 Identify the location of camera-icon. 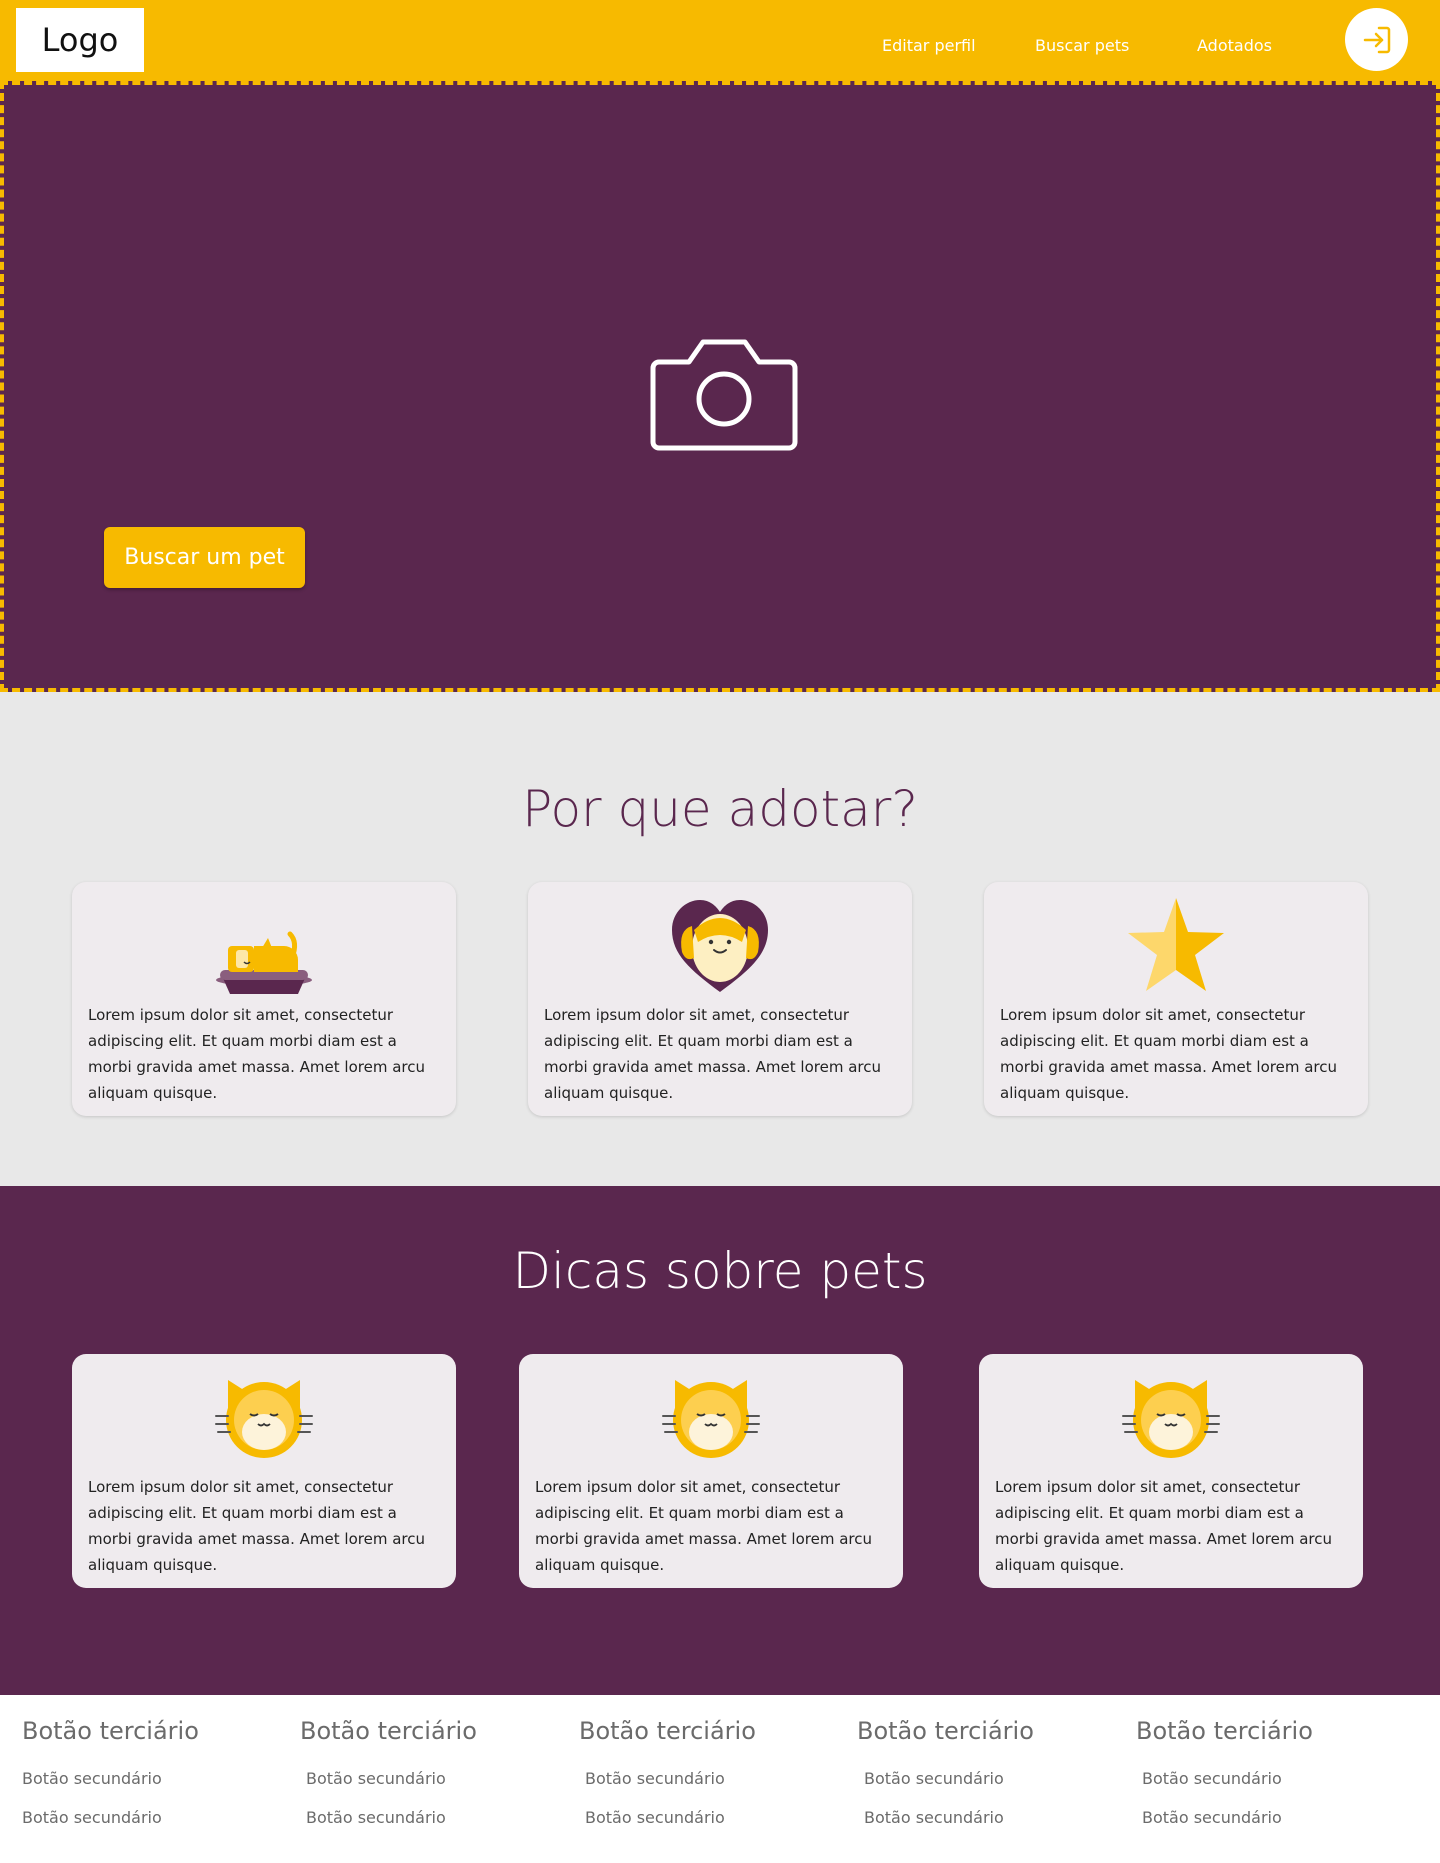
(724, 395).